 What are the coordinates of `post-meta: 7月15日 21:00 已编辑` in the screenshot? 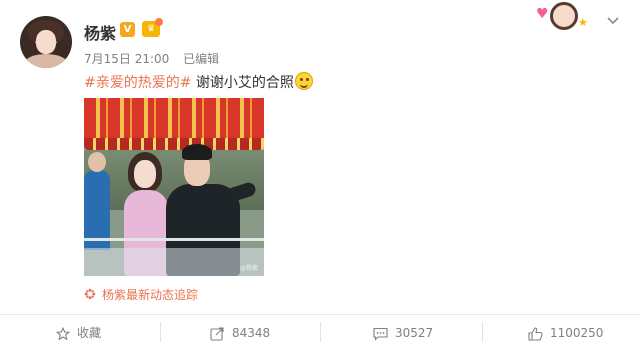 It's located at (156, 58).